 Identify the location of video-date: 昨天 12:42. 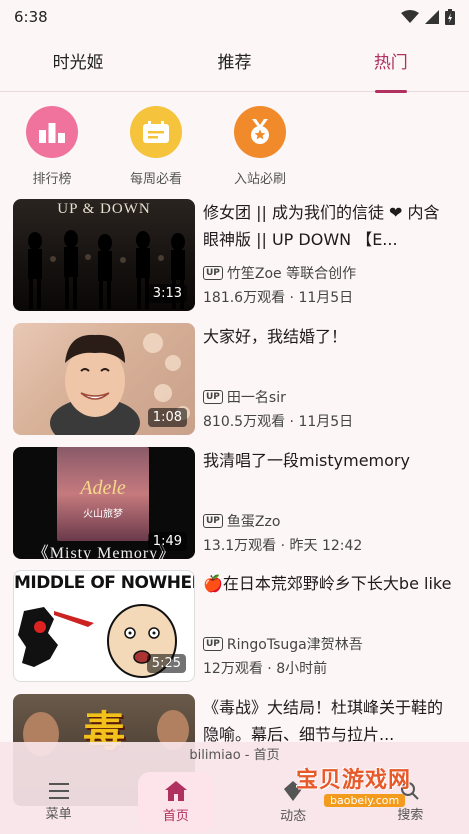
(326, 546).